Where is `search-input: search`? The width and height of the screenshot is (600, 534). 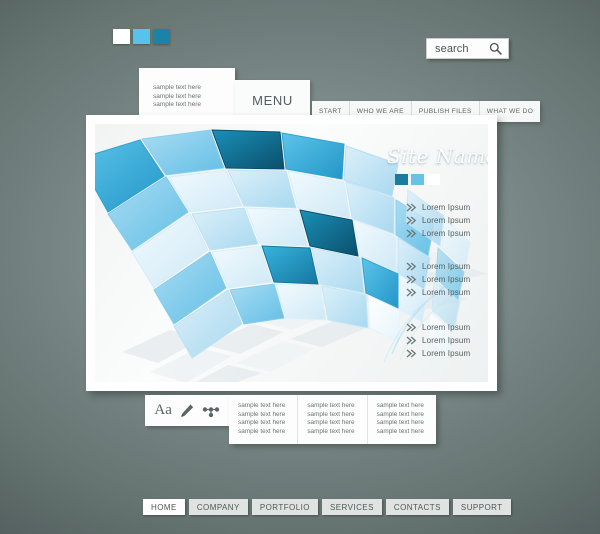 search-input: search is located at coordinates (452, 49).